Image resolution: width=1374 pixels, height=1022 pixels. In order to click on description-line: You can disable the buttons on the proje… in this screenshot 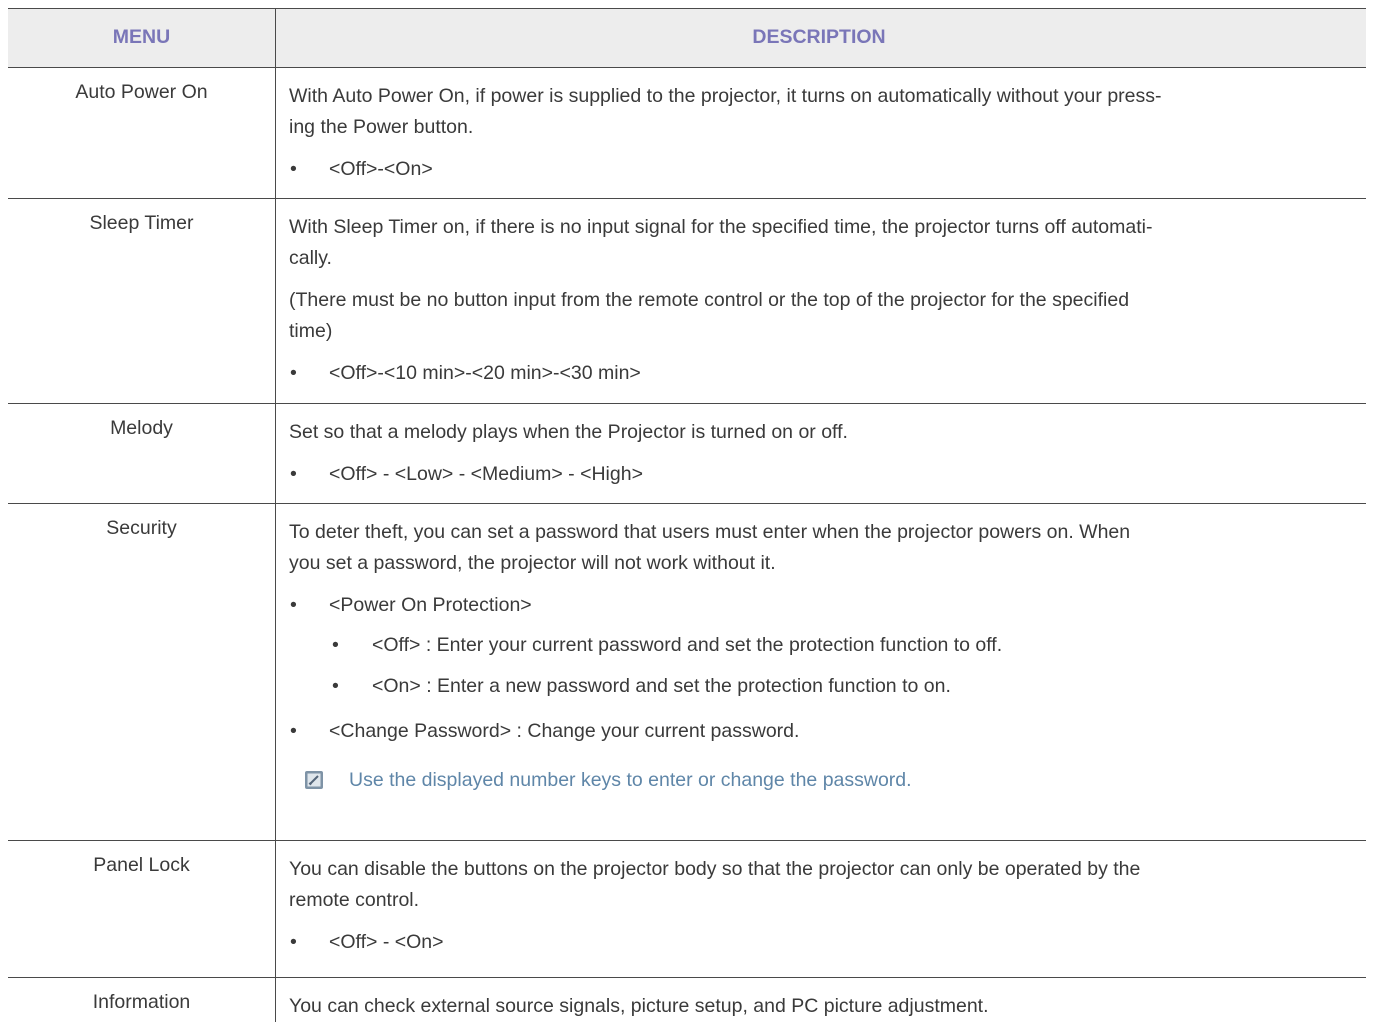, I will do `click(715, 869)`.